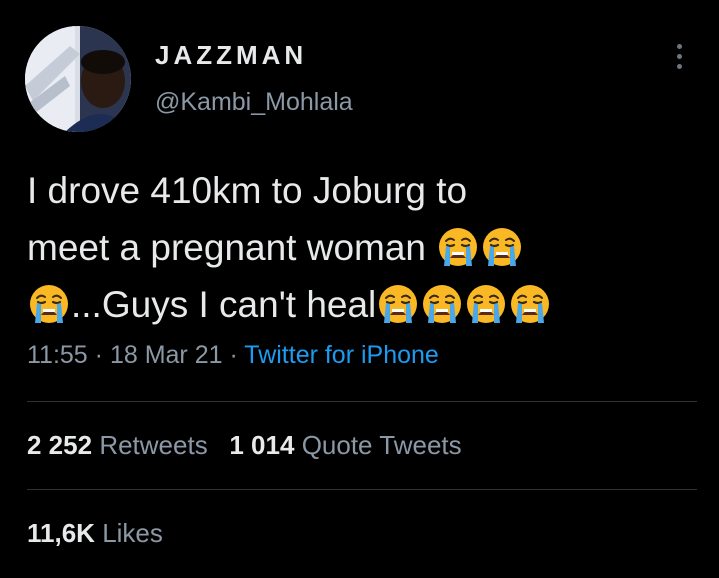 This screenshot has width=719, height=578. What do you see at coordinates (132, 533) in the screenshot?
I see `likes-label: Likes` at bounding box center [132, 533].